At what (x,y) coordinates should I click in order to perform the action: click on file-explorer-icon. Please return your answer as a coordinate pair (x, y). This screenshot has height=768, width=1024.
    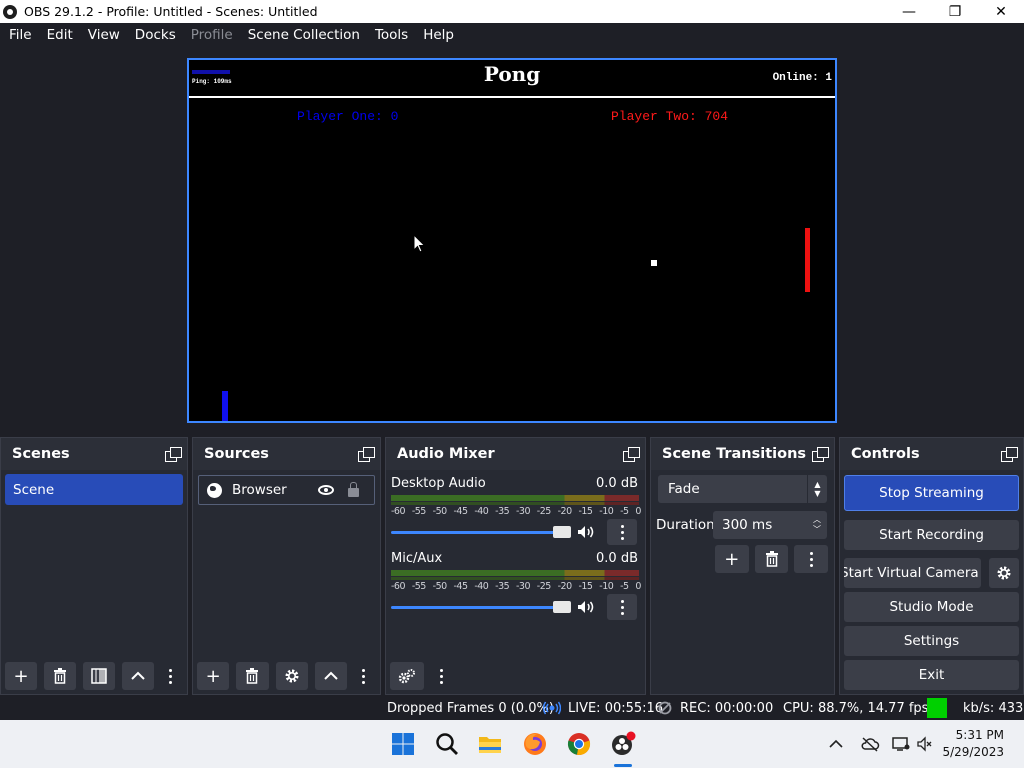
    Looking at the image, I should click on (490, 744).